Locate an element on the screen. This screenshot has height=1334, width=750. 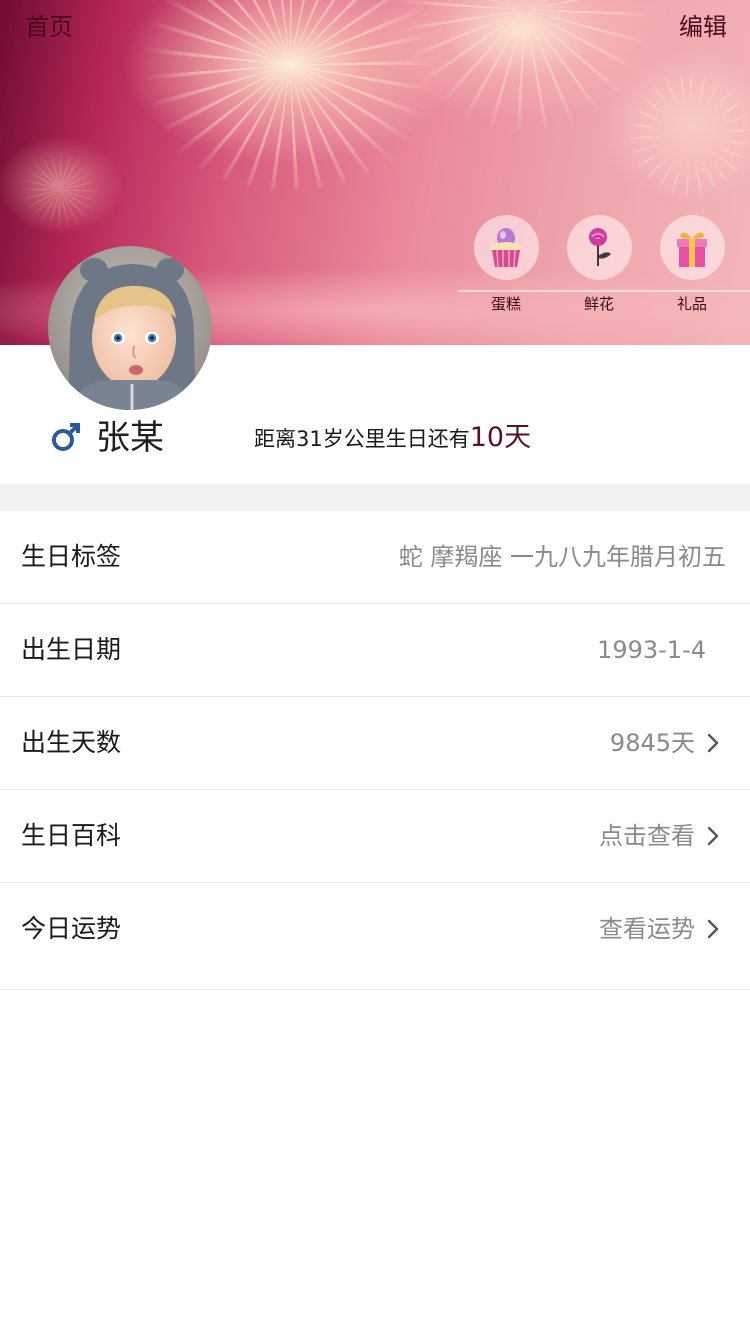
row-label: 生日百科 is located at coordinates (71, 835).